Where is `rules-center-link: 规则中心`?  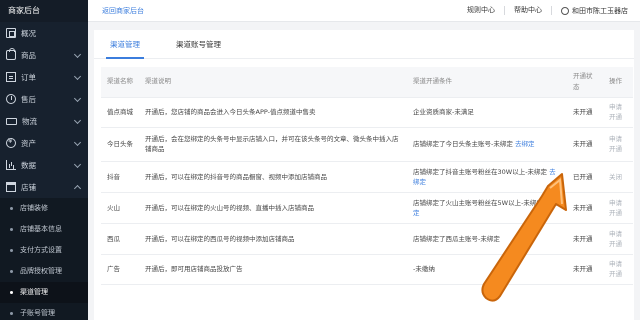
rules-center-link: 规则中心 is located at coordinates (481, 10).